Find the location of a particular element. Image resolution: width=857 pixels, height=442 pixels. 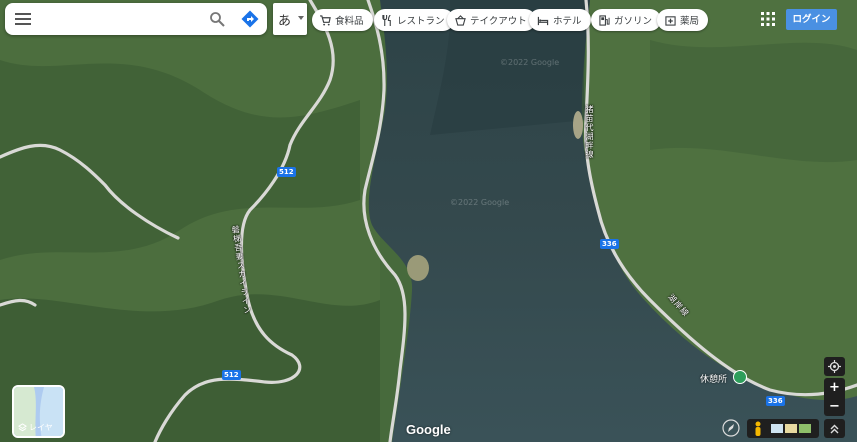

my-location-button is located at coordinates (834, 366).